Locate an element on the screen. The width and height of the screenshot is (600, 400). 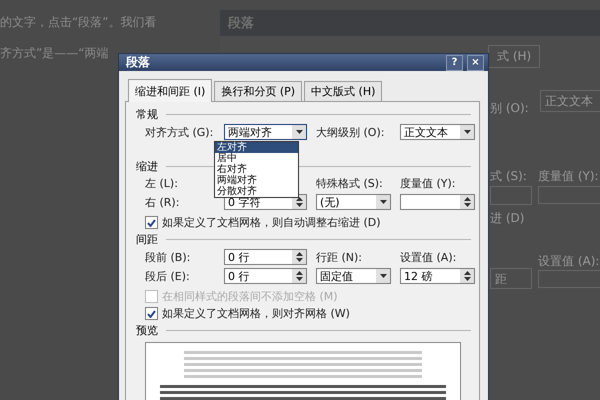
section-heading: 常规 is located at coordinates (147, 114).